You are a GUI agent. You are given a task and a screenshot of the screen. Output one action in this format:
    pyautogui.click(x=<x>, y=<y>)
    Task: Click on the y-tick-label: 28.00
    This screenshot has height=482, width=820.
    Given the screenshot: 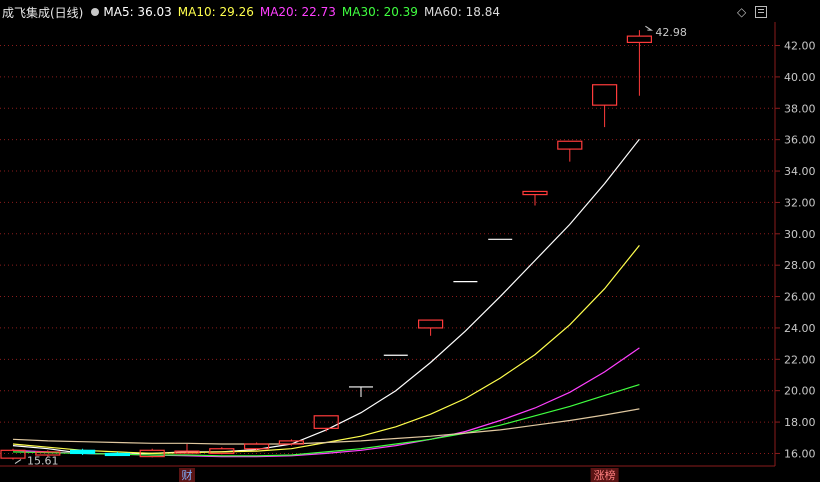 What is the action you would take?
    pyautogui.click(x=800, y=265)
    